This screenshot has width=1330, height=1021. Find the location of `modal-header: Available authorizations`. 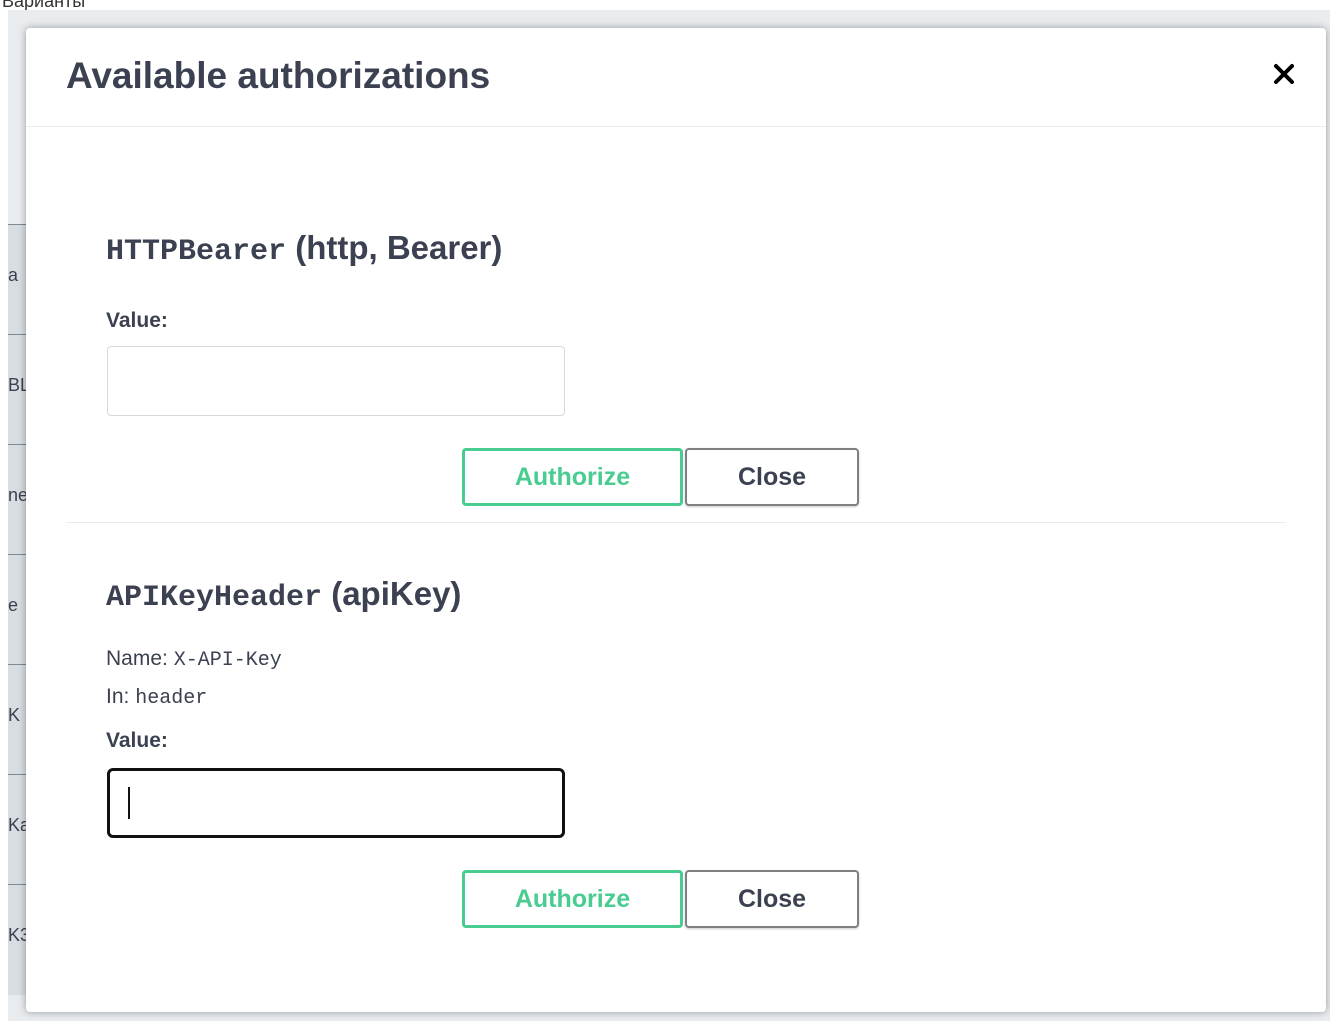

modal-header: Available authorizations is located at coordinates (676, 77).